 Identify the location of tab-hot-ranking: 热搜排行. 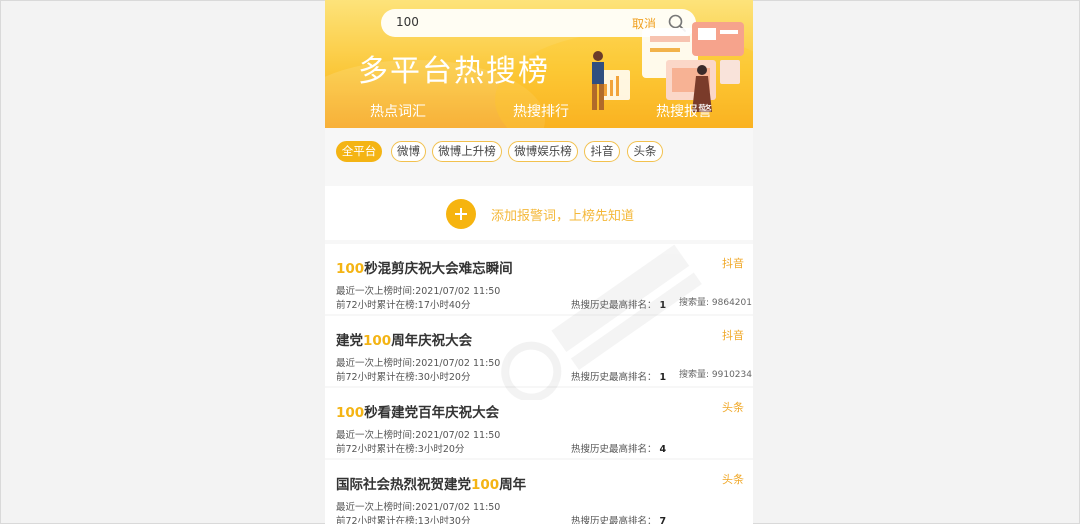
(541, 111).